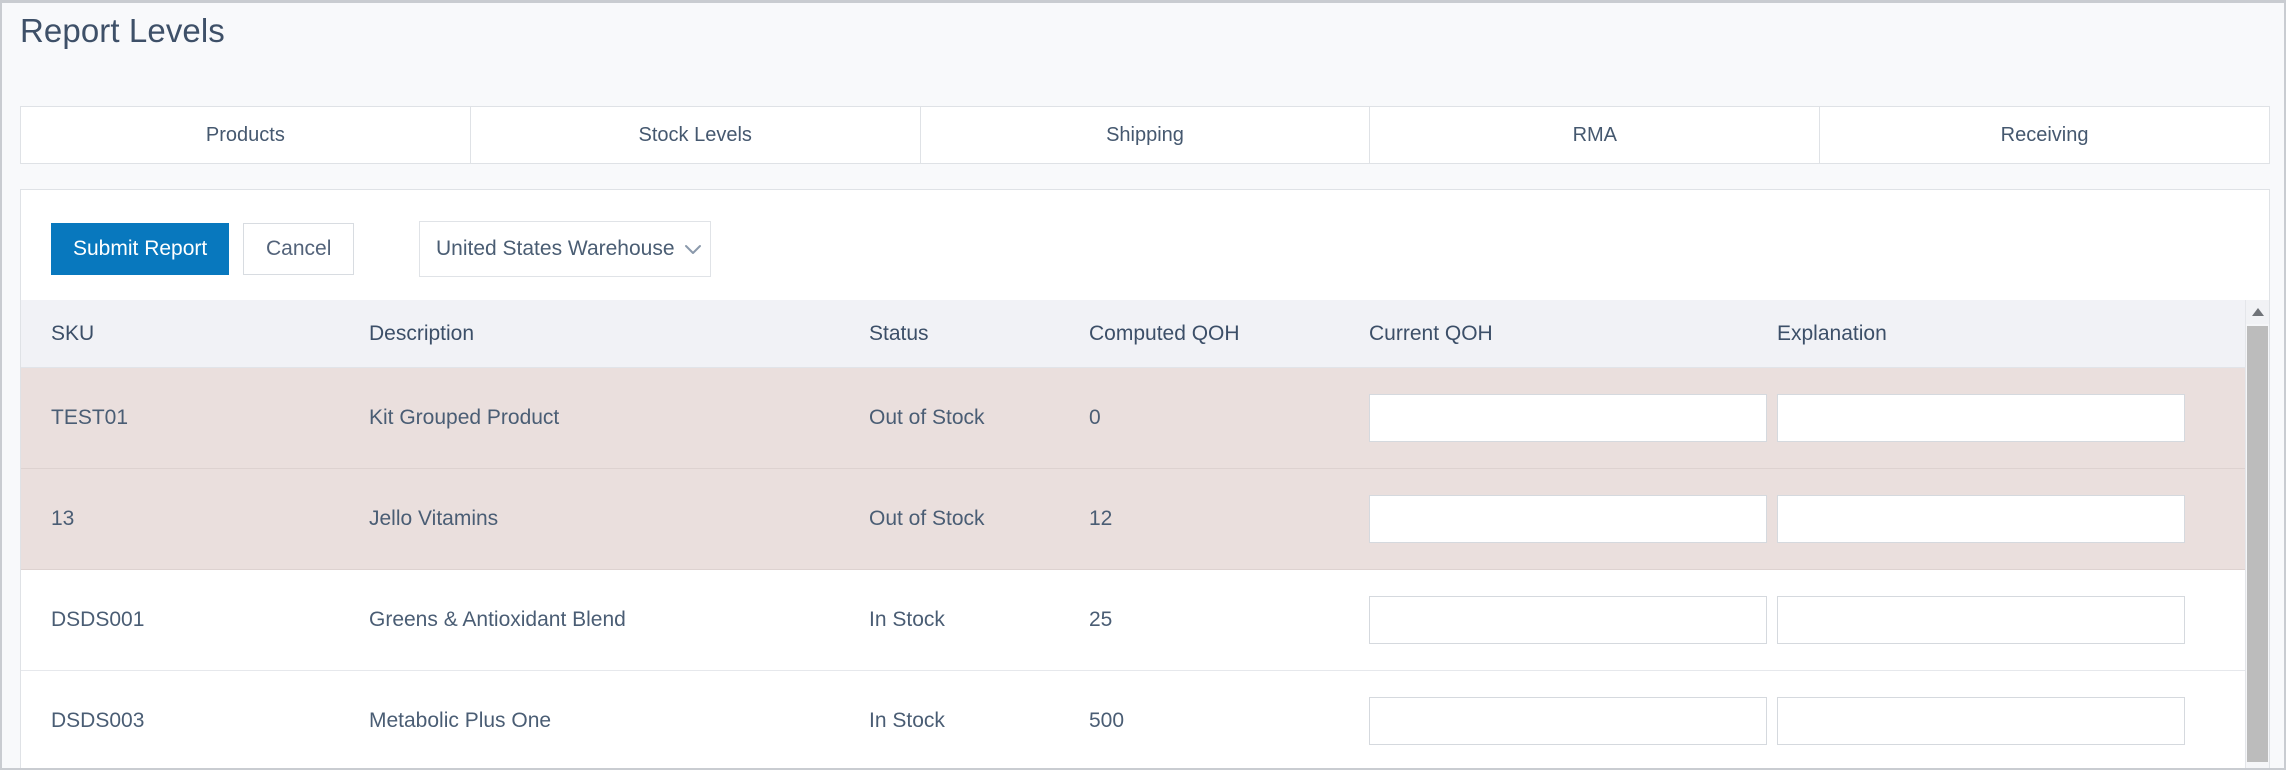  I want to click on cancel-button: Cancel, so click(299, 249).